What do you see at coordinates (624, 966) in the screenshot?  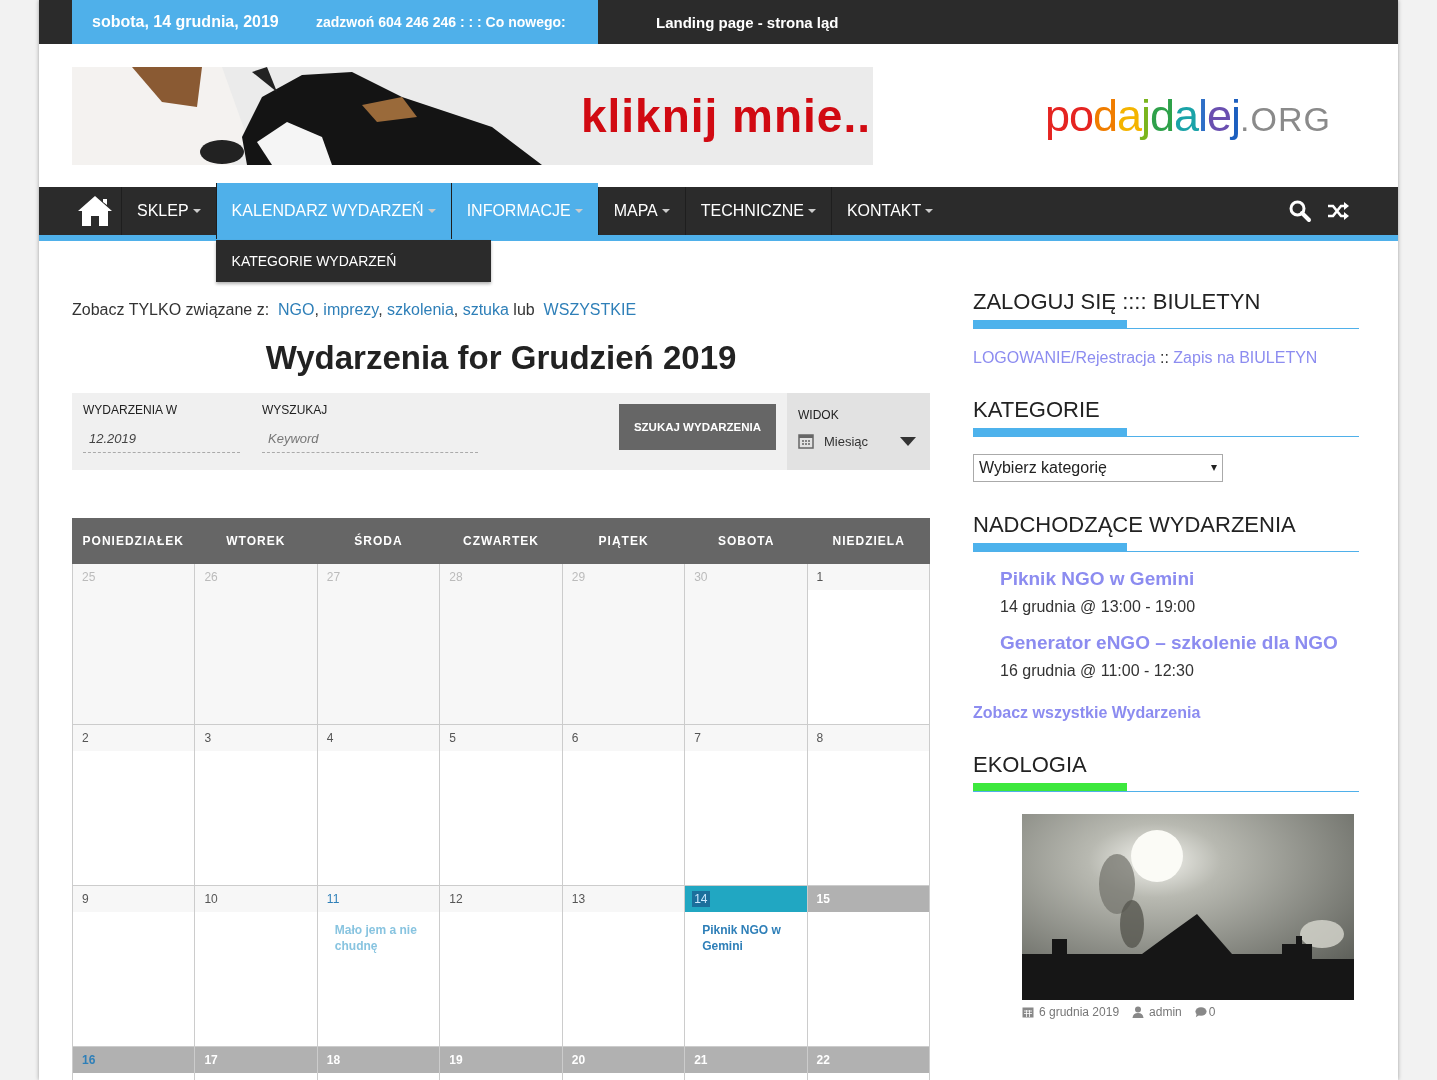 I see `calendar-day: 13` at bounding box center [624, 966].